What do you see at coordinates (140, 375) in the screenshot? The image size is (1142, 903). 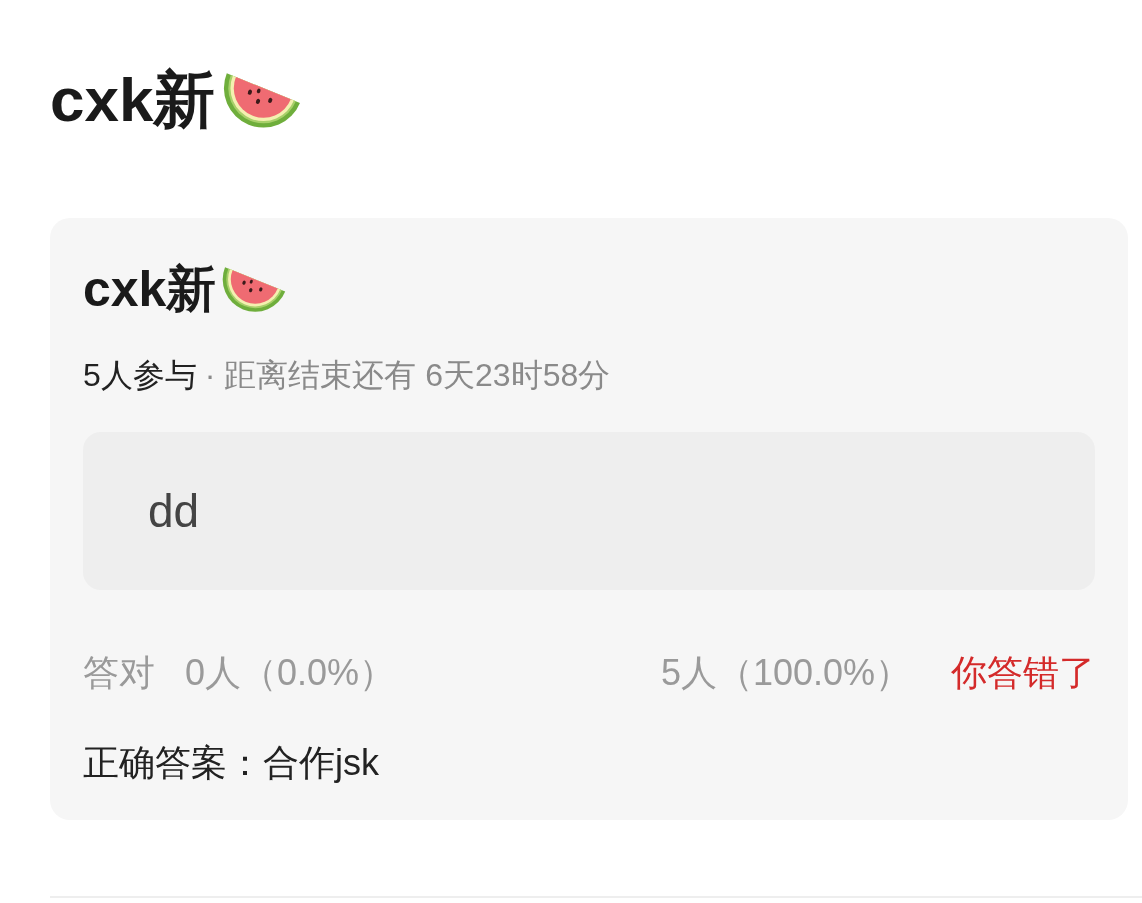 I see `participant-count: 5人参与` at bounding box center [140, 375].